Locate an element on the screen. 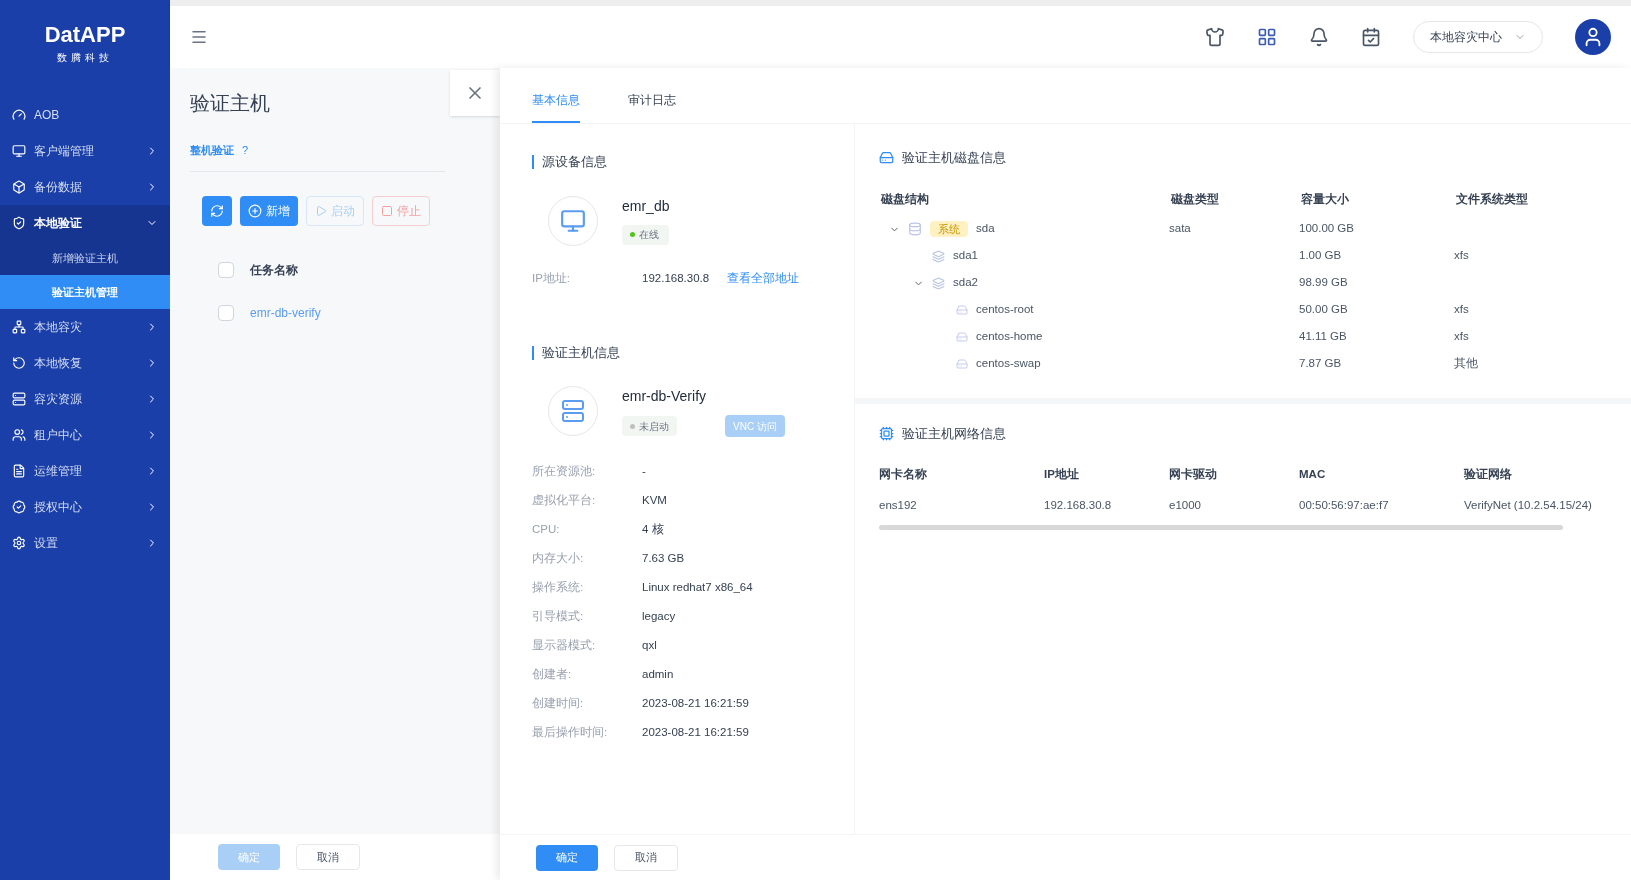 This screenshot has height=880, width=1631. field-label: 所在资源池: is located at coordinates (564, 472).